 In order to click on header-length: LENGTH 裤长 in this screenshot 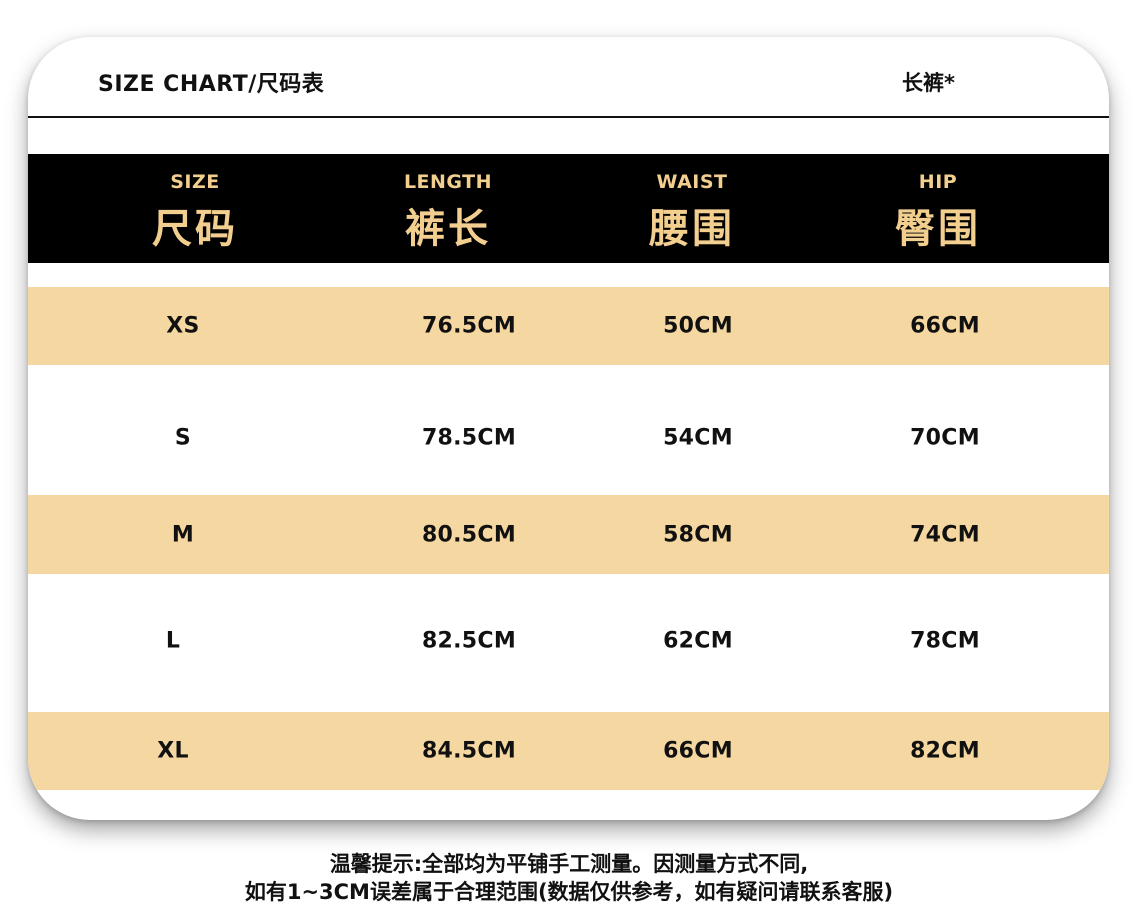, I will do `click(448, 208)`.